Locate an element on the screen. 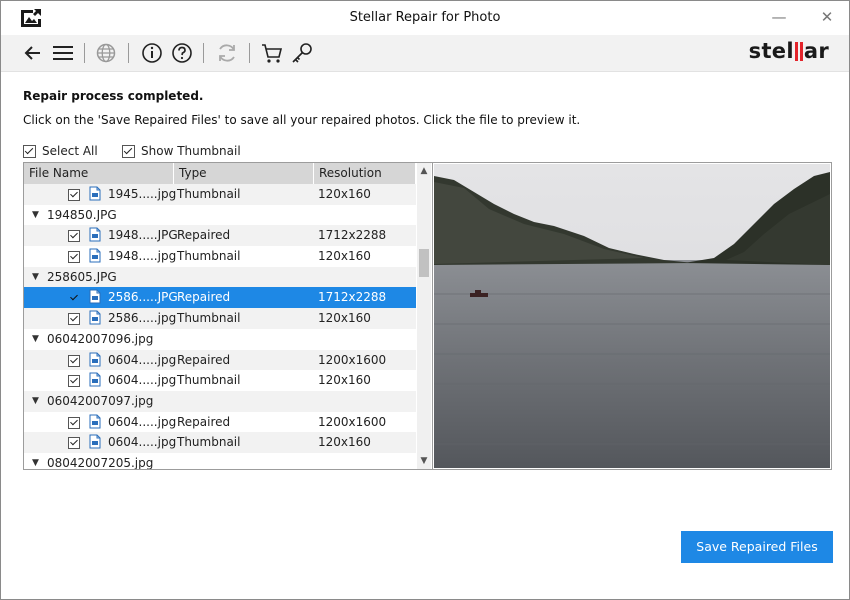 This screenshot has width=850, height=600. file-name: 2586.....jpg is located at coordinates (142, 318).